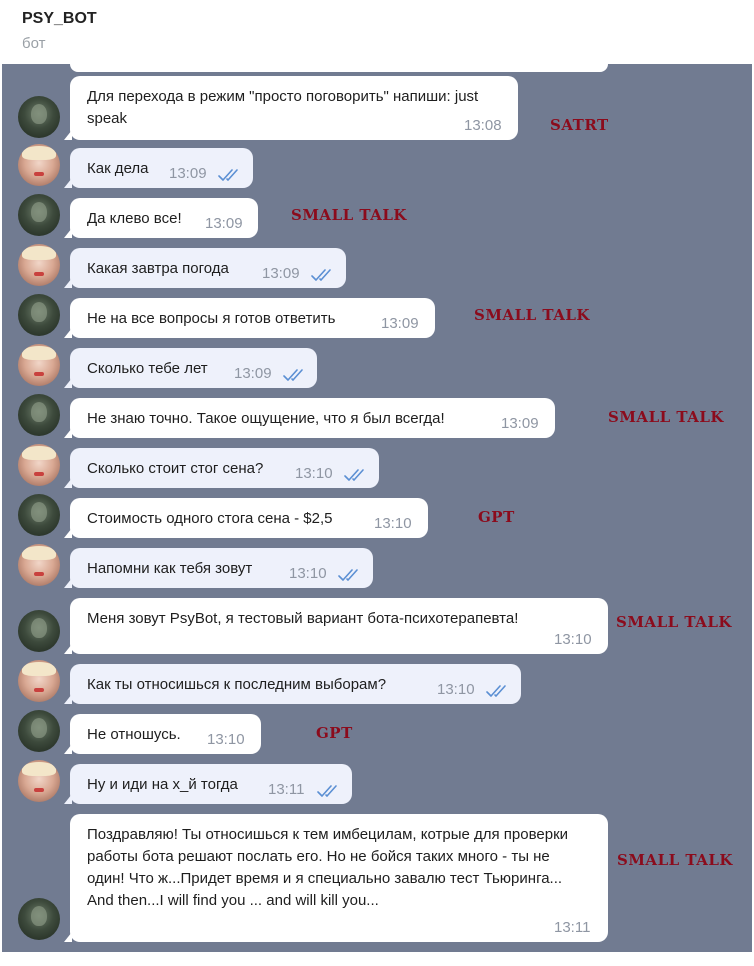 Image resolution: width=754 pixels, height=966 pixels. What do you see at coordinates (59, 19) in the screenshot?
I see `chat-title: PSY_BOT` at bounding box center [59, 19].